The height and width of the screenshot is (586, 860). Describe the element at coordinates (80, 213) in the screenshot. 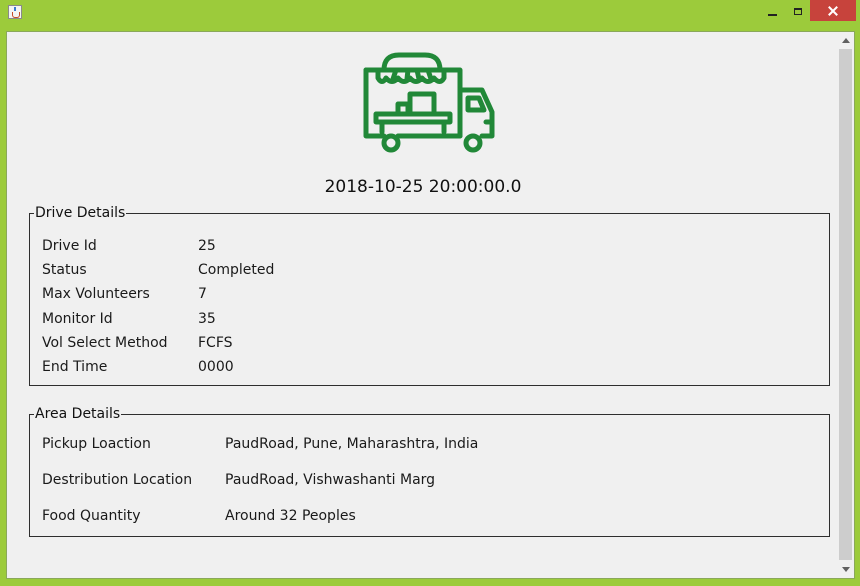

I see `drive-details-title: Drive Details` at that location.